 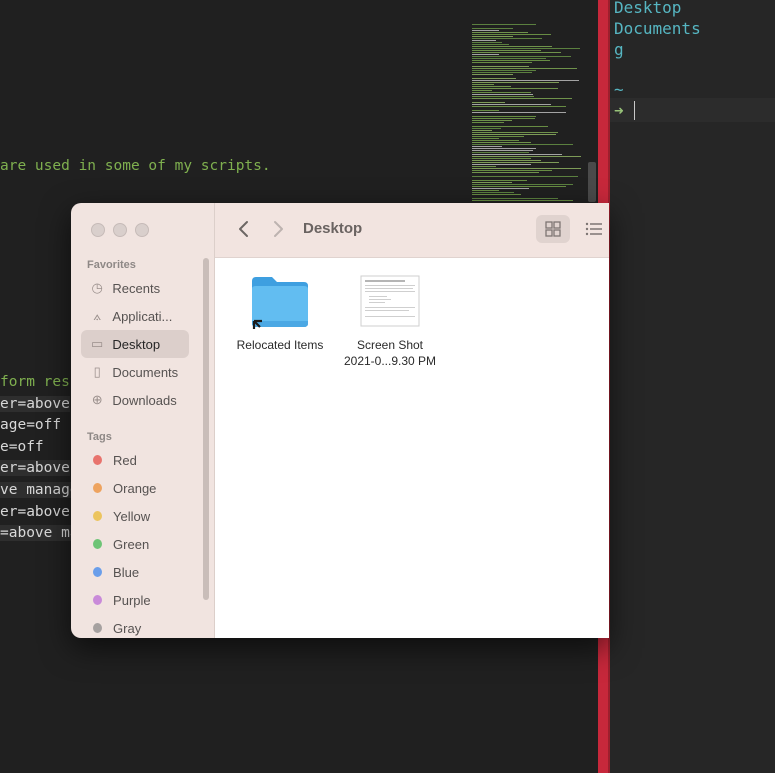 I want to click on sidebar-tag-orange: Orange, so click(x=135, y=488).